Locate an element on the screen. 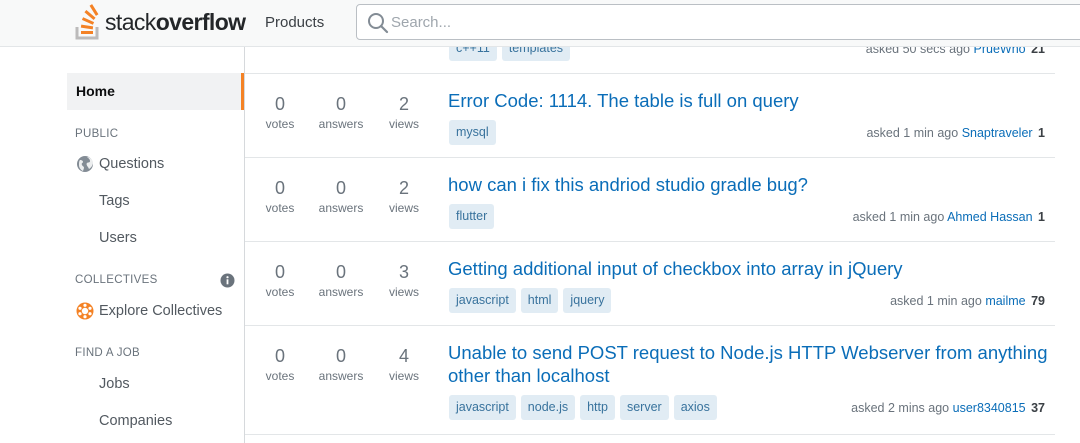  sidebar-item-explore-collectives: Explore Collectives is located at coordinates (149, 311).